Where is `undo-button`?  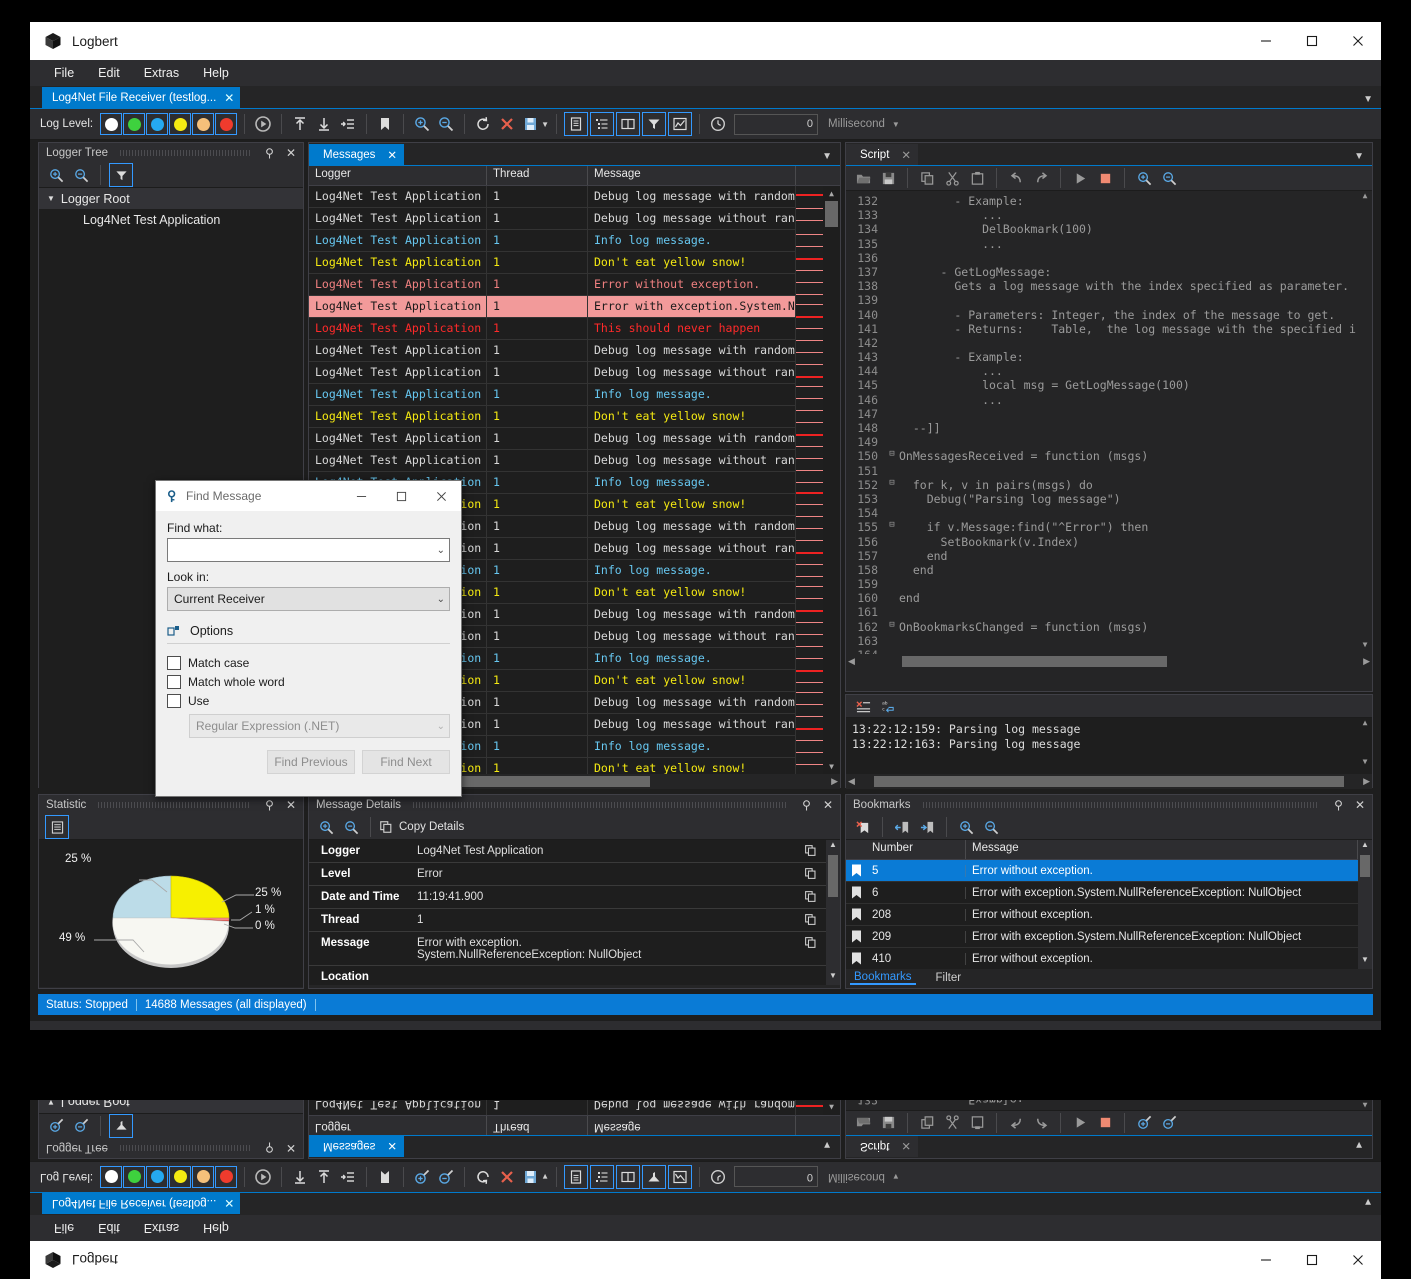
undo-button is located at coordinates (1016, 178).